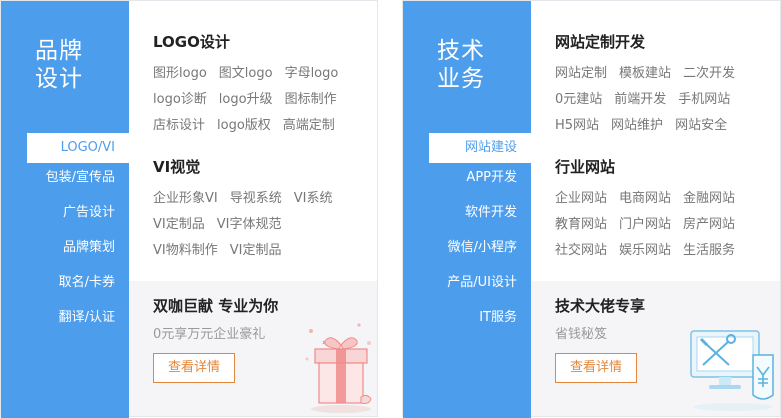 The height and width of the screenshot is (418, 781). I want to click on brand-menu: LOGO/VI 包装/宣传品 广告设计 品牌策划 取名/卡券 翻译/认证, so click(65, 235).